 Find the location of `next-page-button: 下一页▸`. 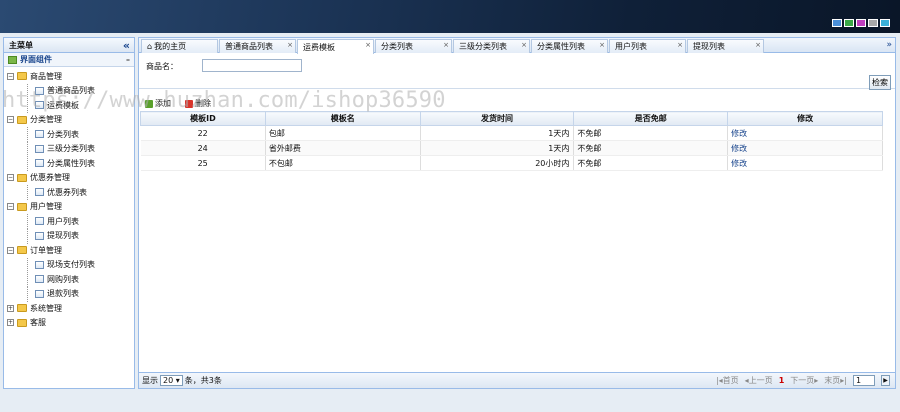

next-page-button: 下一页▸ is located at coordinates (804, 380).